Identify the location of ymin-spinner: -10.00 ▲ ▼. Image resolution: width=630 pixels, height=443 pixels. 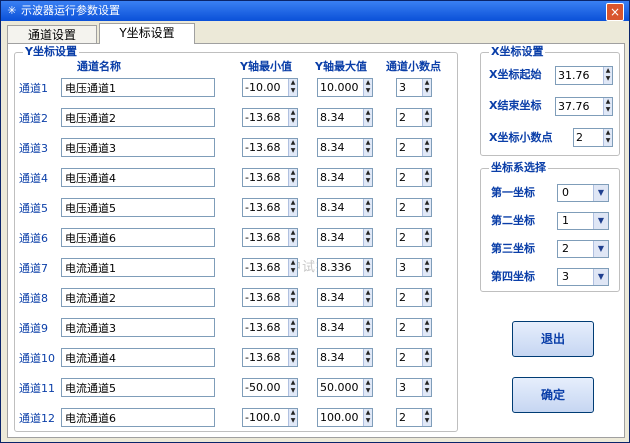
(270, 87).